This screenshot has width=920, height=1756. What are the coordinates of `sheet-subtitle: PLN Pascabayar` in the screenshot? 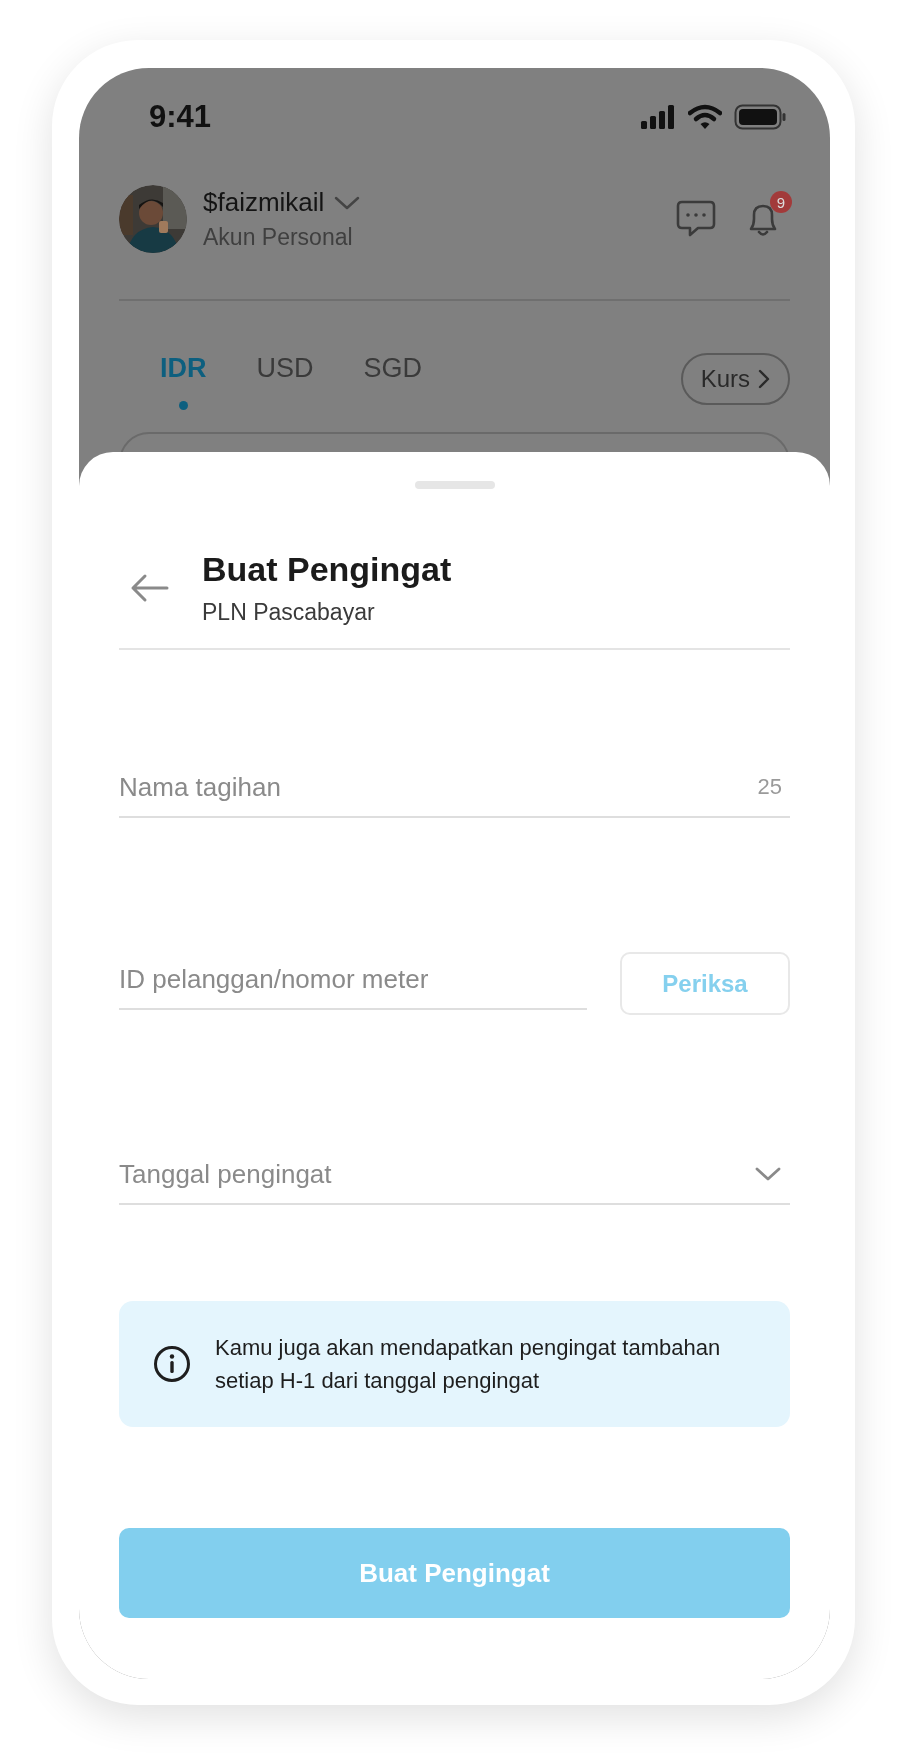 It's located at (289, 612).